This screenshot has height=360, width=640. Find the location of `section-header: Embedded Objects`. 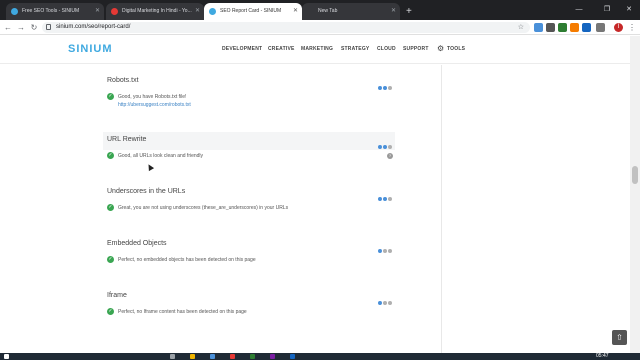

section-header: Embedded Objects is located at coordinates (249, 245).